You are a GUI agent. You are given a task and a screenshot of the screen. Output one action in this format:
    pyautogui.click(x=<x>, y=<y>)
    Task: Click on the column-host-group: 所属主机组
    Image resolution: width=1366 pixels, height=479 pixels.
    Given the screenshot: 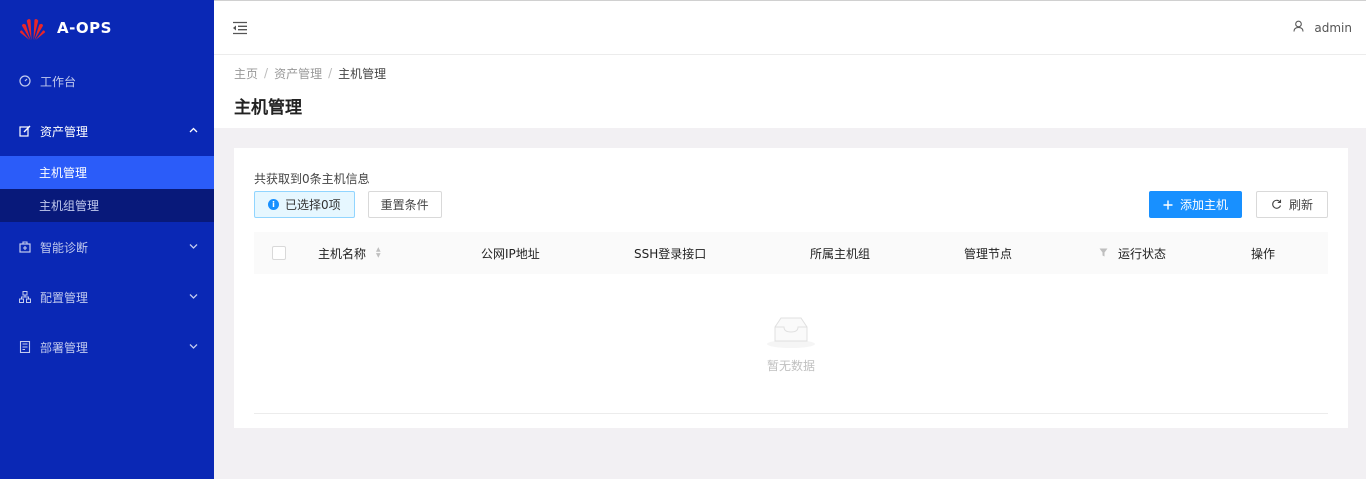 What is the action you would take?
    pyautogui.click(x=887, y=253)
    